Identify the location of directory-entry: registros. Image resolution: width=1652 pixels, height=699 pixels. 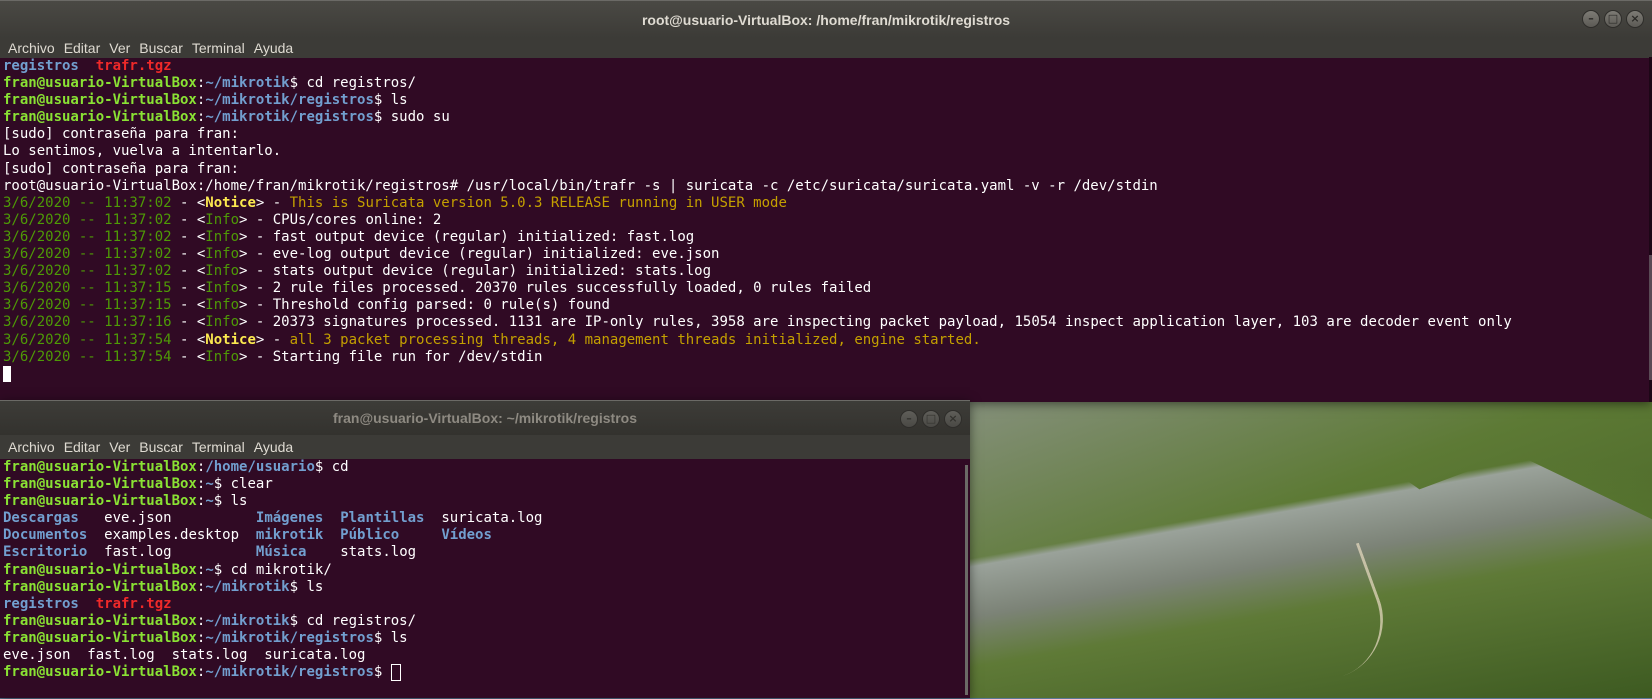
(41, 603).